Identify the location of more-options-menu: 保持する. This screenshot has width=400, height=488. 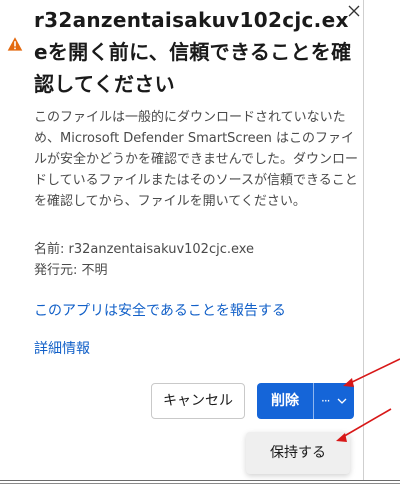
(298, 453).